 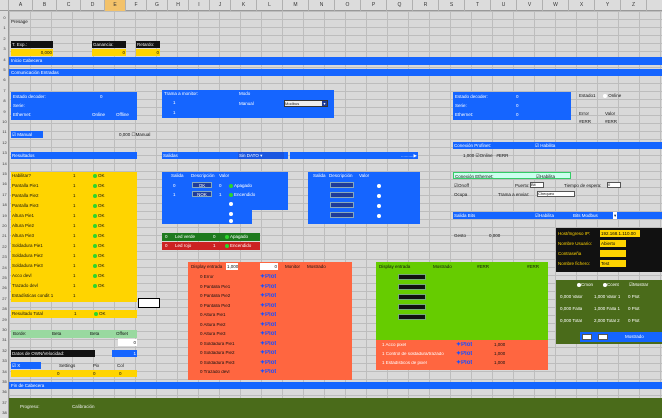 I want to click on row-header-21: 21, so click(x=4, y=236).